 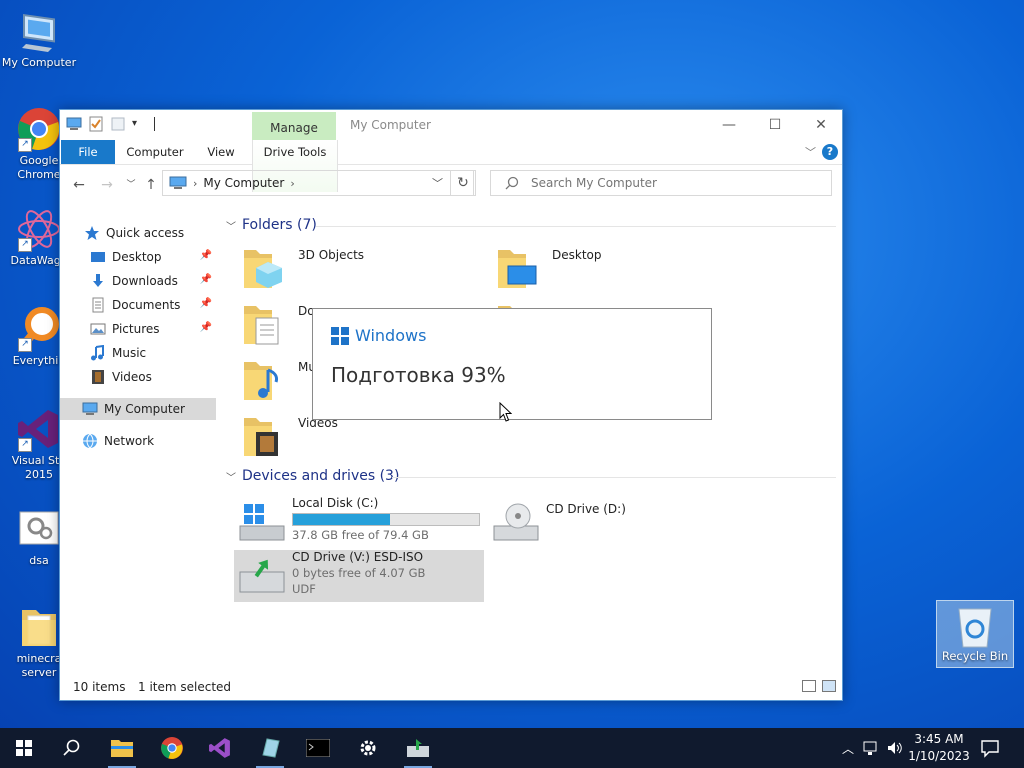 I want to click on drive-cd-d: CD Drive (D:), so click(x=613, y=522).